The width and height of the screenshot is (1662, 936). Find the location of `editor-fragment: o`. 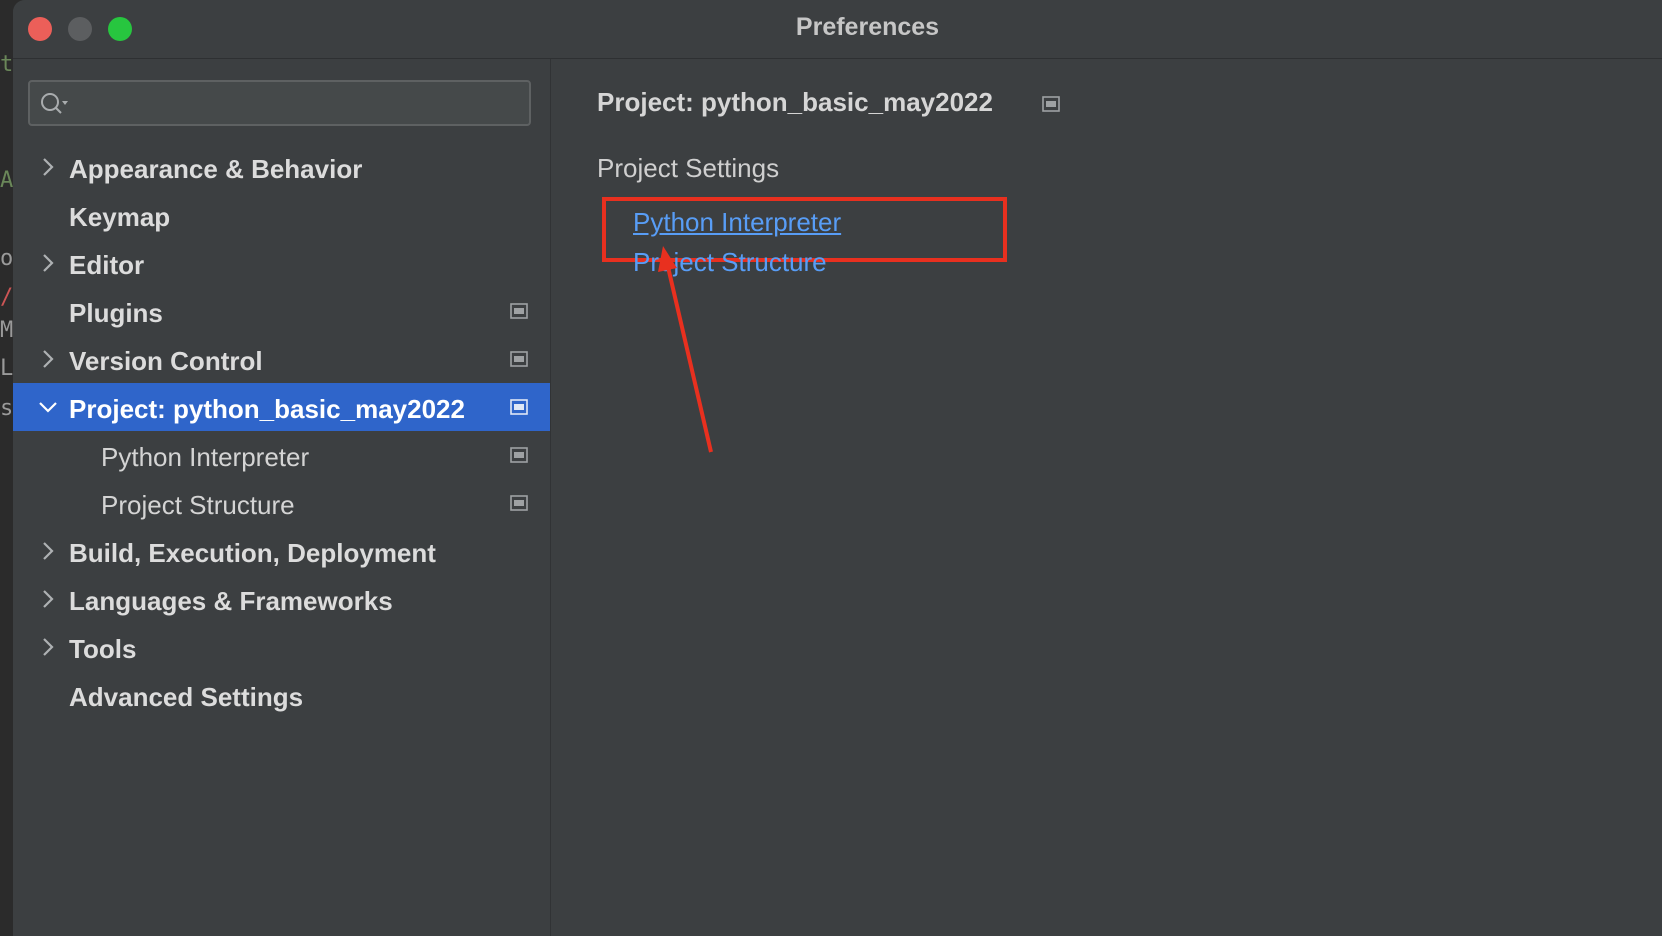

editor-fragment: o is located at coordinates (7, 258).